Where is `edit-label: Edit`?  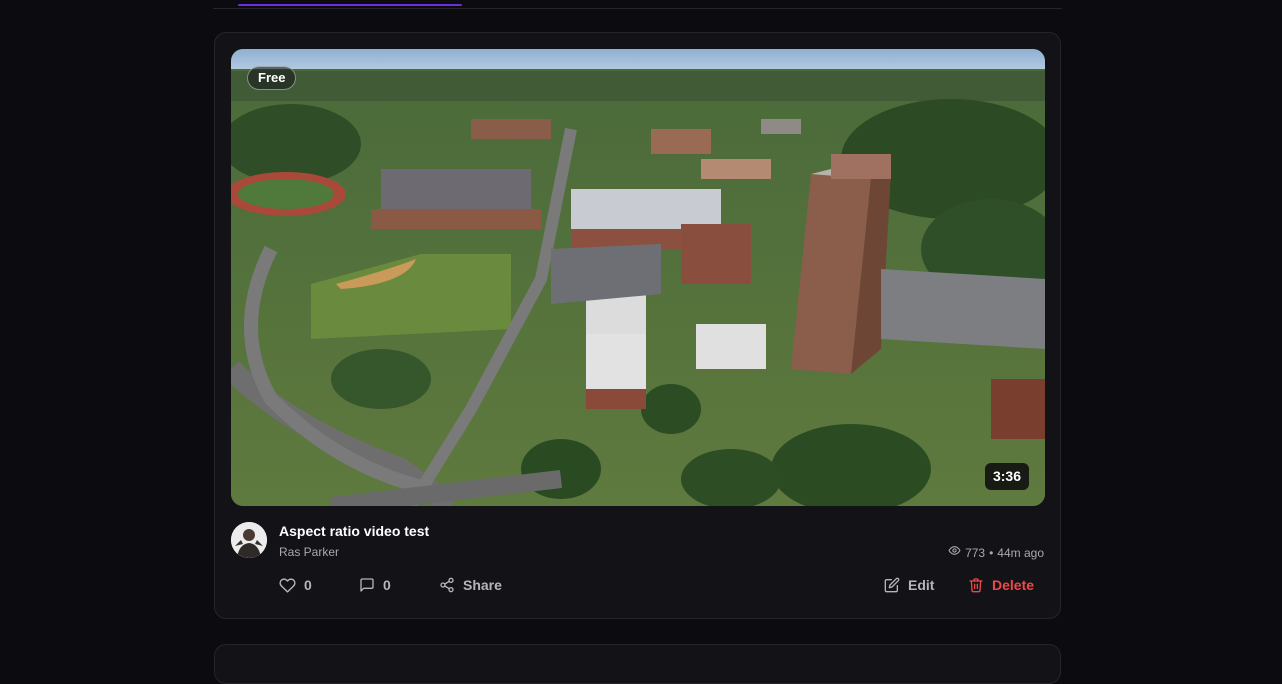
edit-label: Edit is located at coordinates (921, 585).